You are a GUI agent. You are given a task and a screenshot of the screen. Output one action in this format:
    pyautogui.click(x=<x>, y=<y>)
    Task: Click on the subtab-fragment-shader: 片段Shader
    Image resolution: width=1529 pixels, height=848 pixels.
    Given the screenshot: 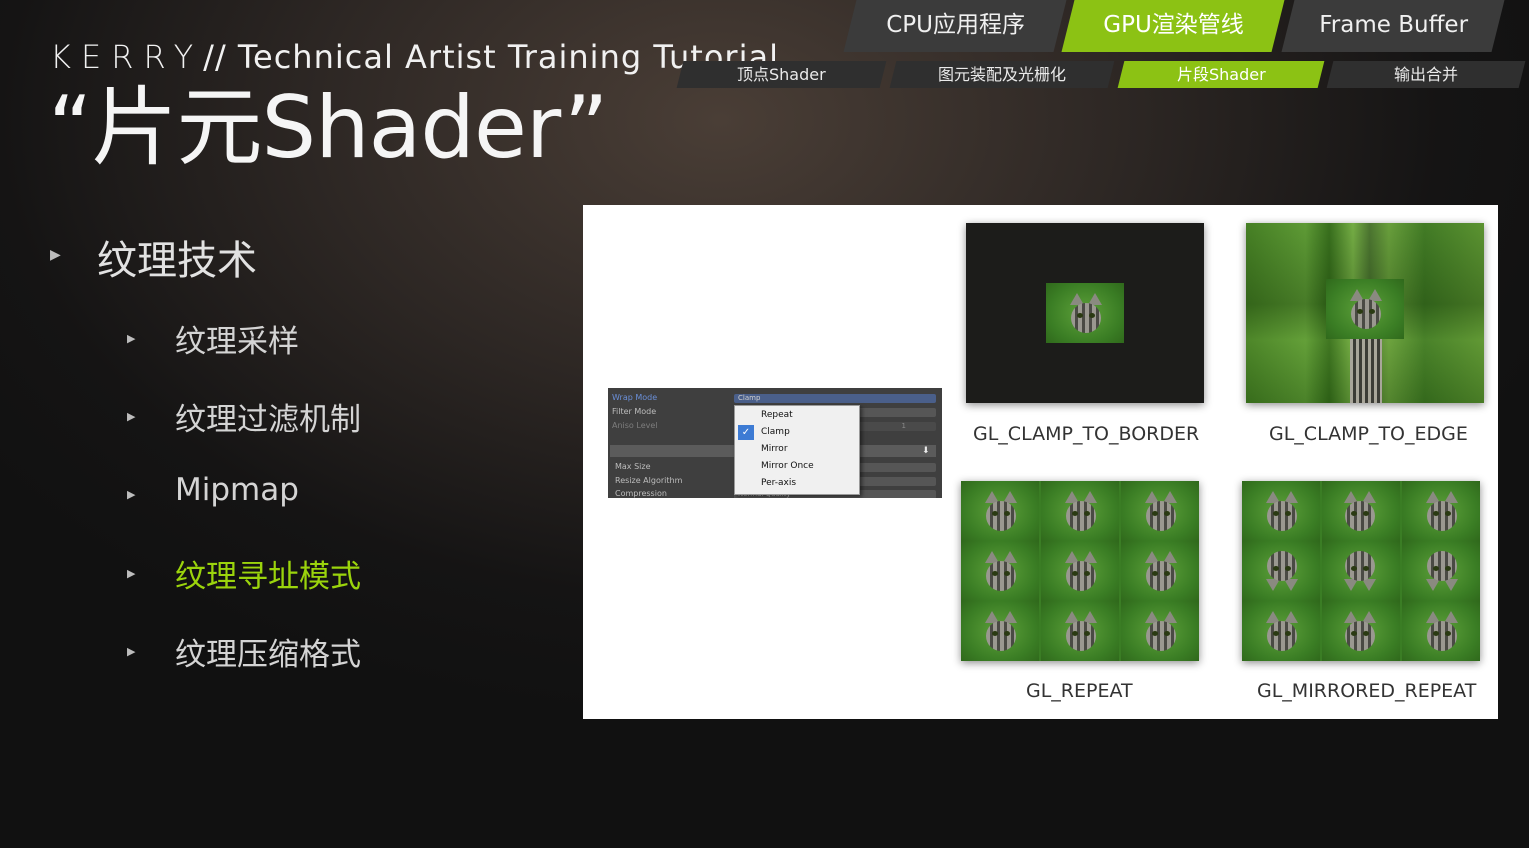 What is the action you would take?
    pyautogui.click(x=1221, y=74)
    